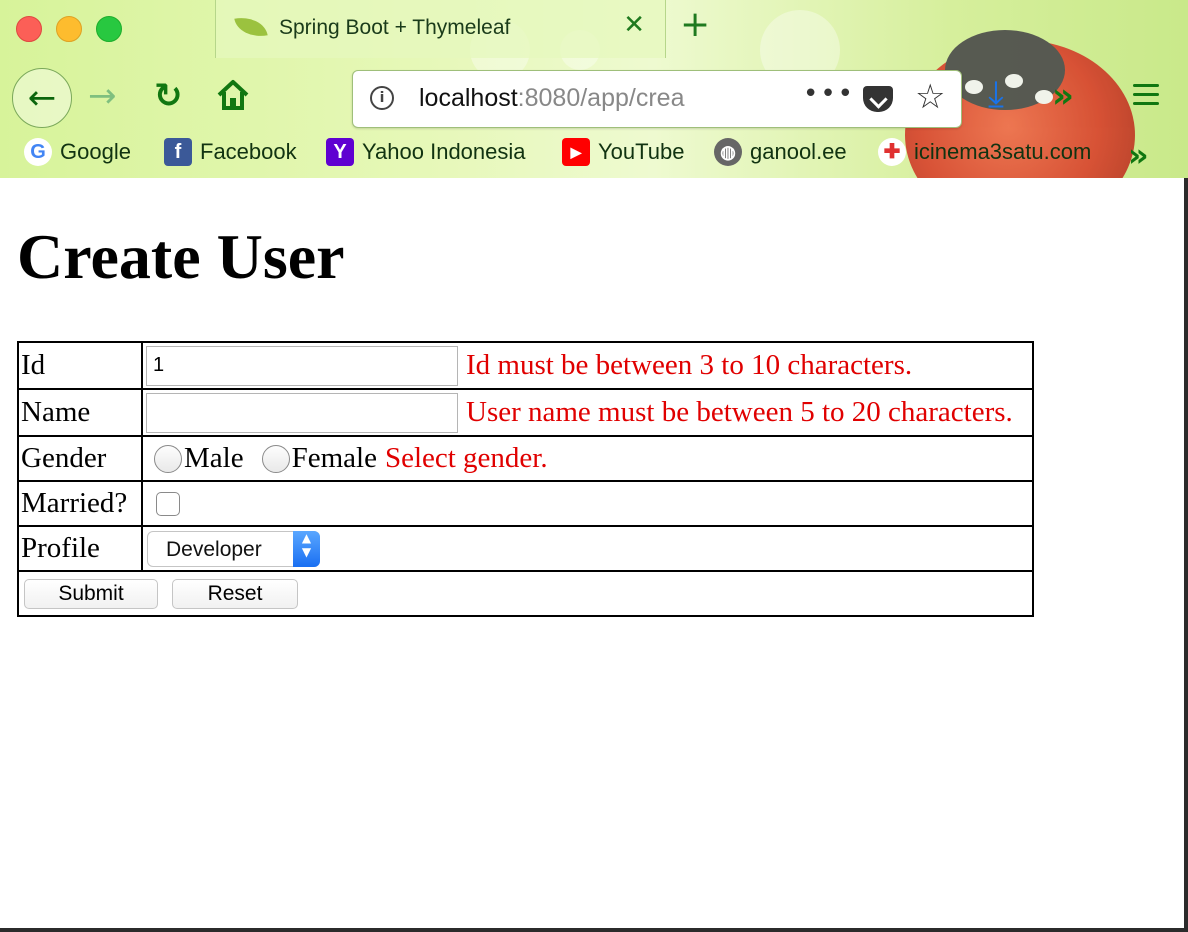 This screenshot has height=932, width=1188. I want to click on address-bar: i localhost:8080/app/crea ••• ☆, so click(657, 99).